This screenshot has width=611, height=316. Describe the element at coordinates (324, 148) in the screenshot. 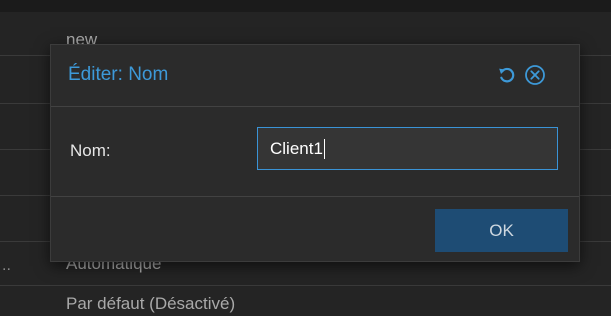

I see `text-caret` at that location.